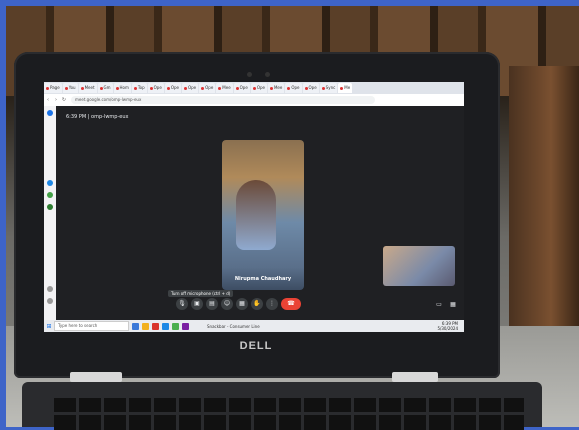 This screenshot has width=579, height=430. I want to click on taskbar-notification: Snackbar - Consumer Line, so click(233, 326).